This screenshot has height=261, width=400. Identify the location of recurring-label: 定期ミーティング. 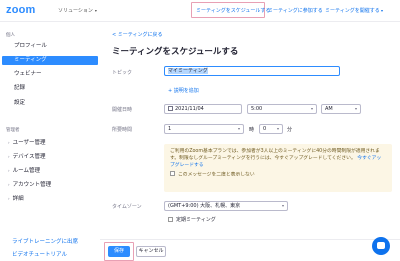
(196, 220).